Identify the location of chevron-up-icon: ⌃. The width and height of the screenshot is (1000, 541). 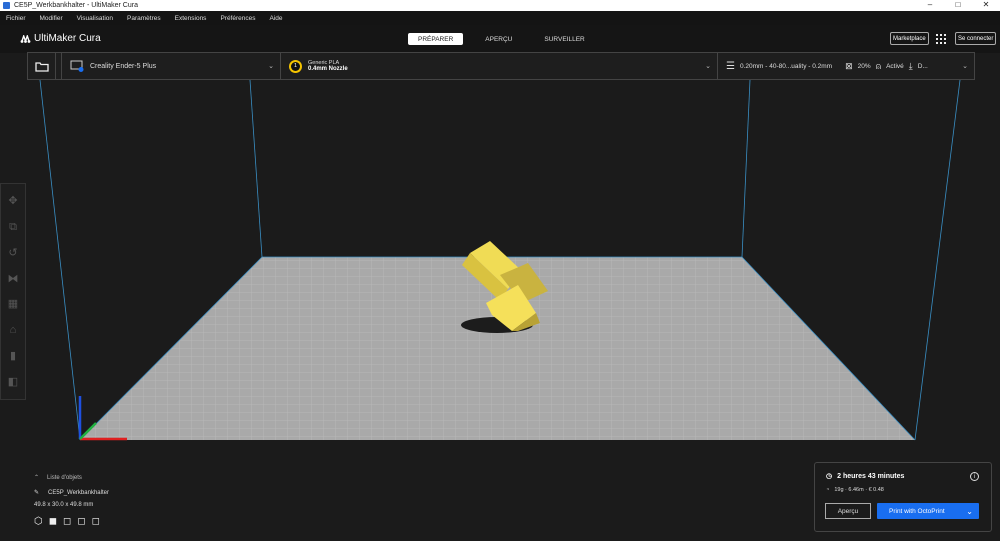
(37, 478).